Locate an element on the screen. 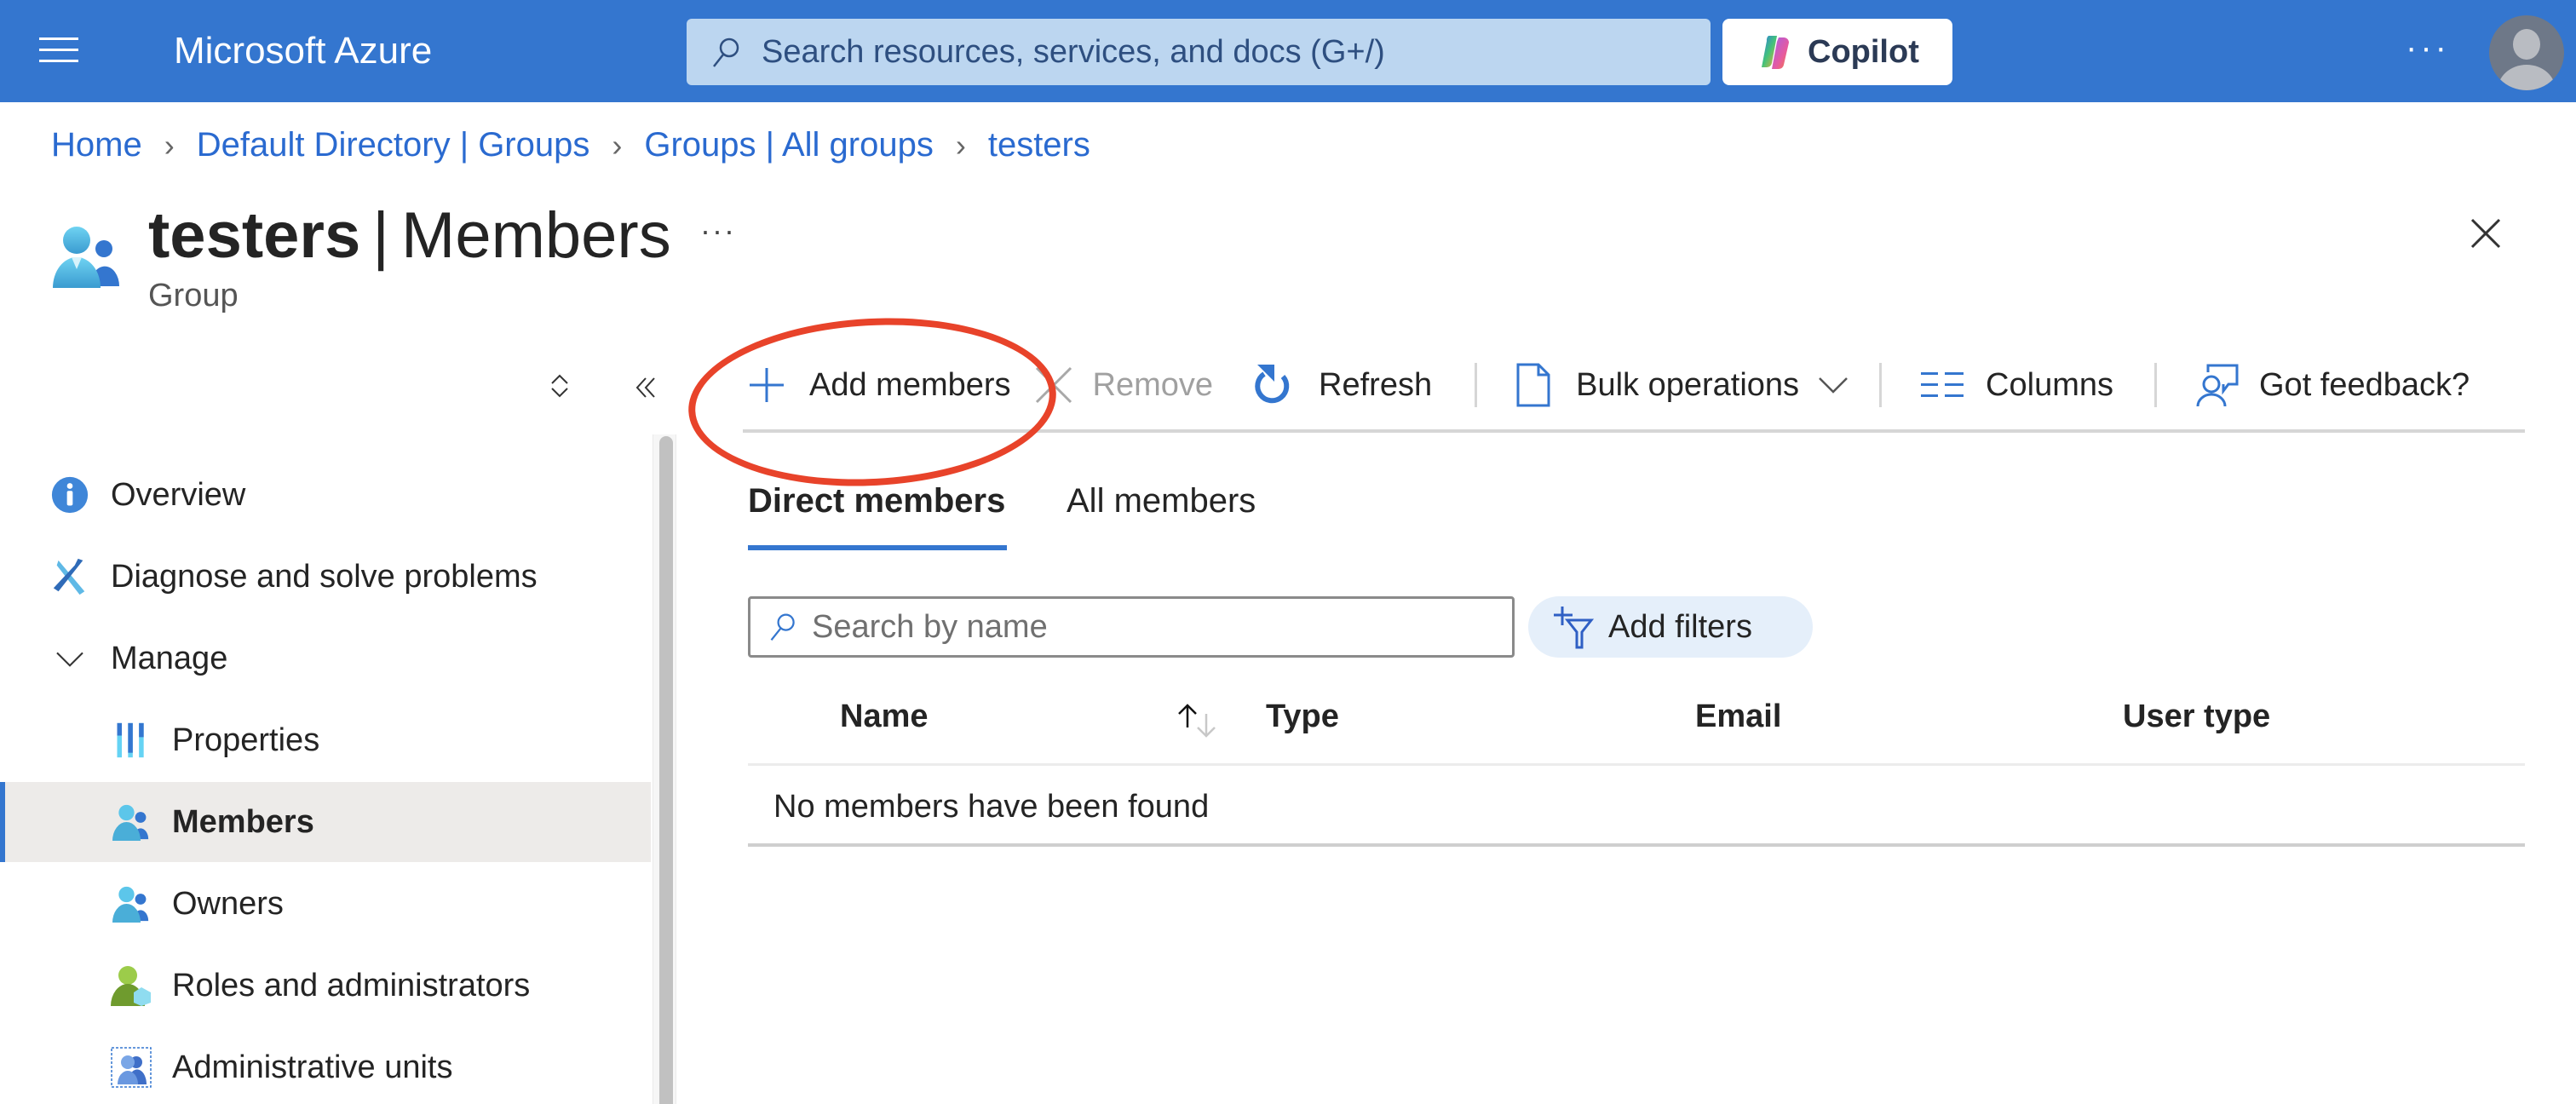  bulk-operations-label: Bulk operations is located at coordinates (1688, 385).